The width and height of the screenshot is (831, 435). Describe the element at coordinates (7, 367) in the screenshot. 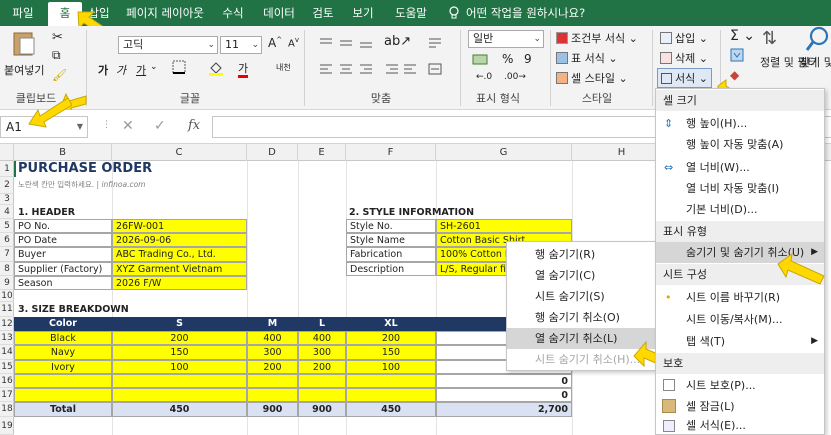

I see `row-header: 15` at that location.